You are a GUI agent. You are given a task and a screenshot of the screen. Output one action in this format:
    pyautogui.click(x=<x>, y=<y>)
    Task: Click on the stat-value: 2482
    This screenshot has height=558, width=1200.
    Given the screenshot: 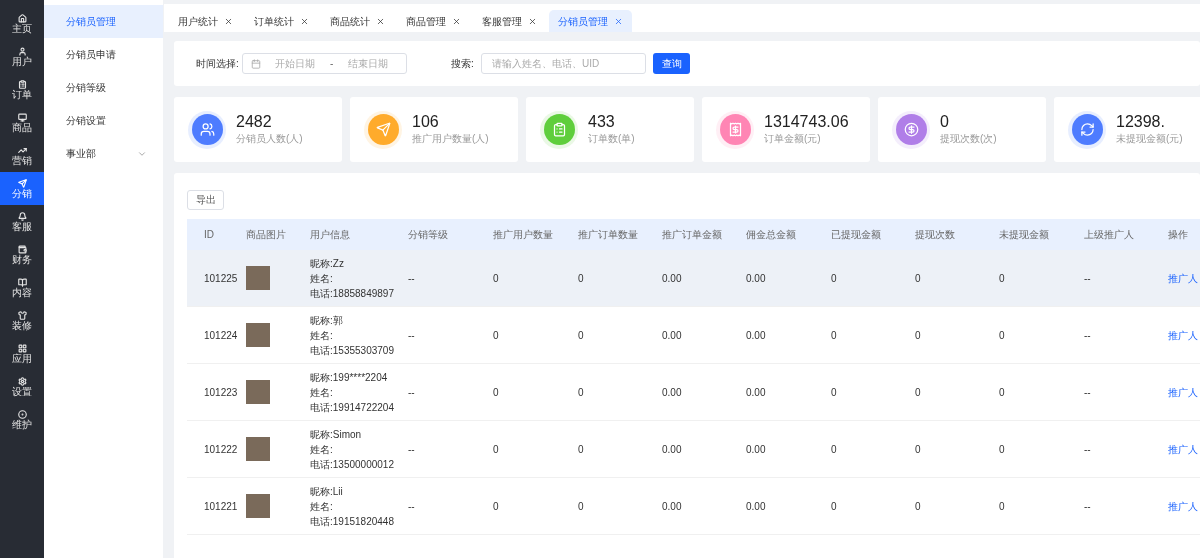 What is the action you would take?
    pyautogui.click(x=254, y=122)
    